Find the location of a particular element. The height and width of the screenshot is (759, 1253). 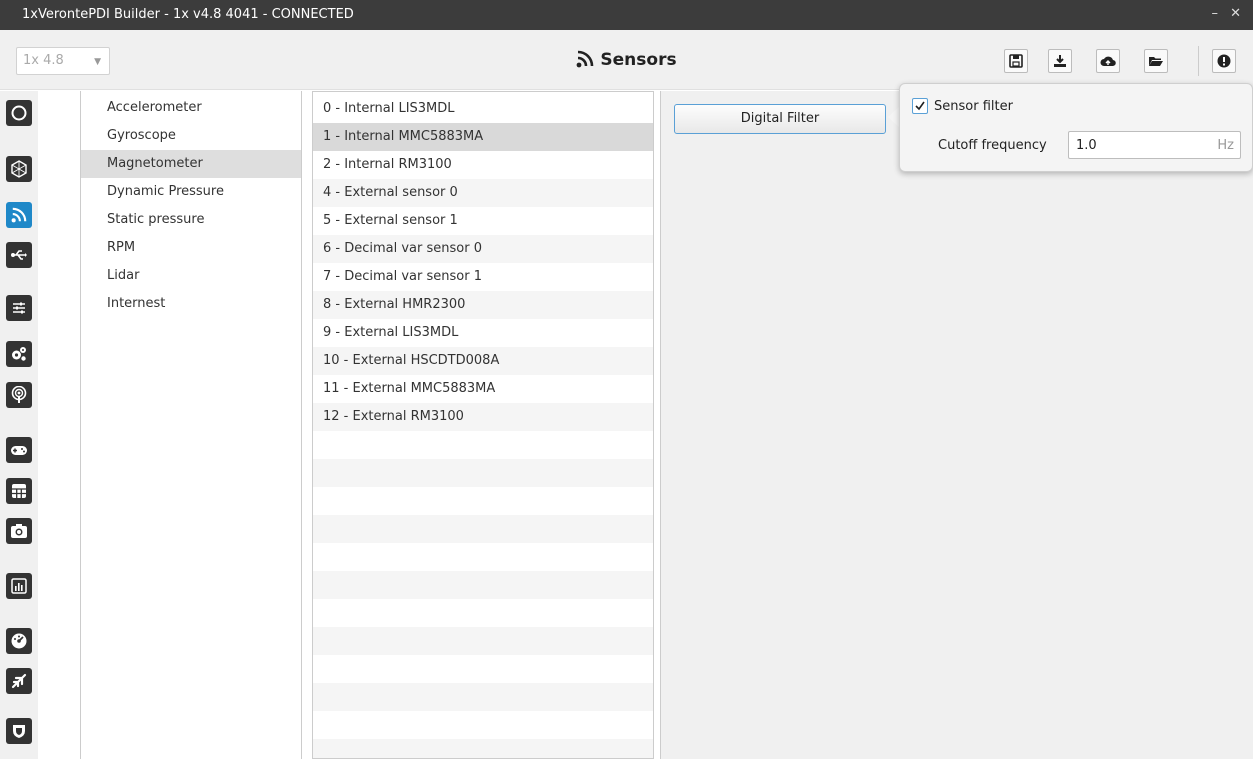

sidebar-item-joystick is located at coordinates (19, 450).